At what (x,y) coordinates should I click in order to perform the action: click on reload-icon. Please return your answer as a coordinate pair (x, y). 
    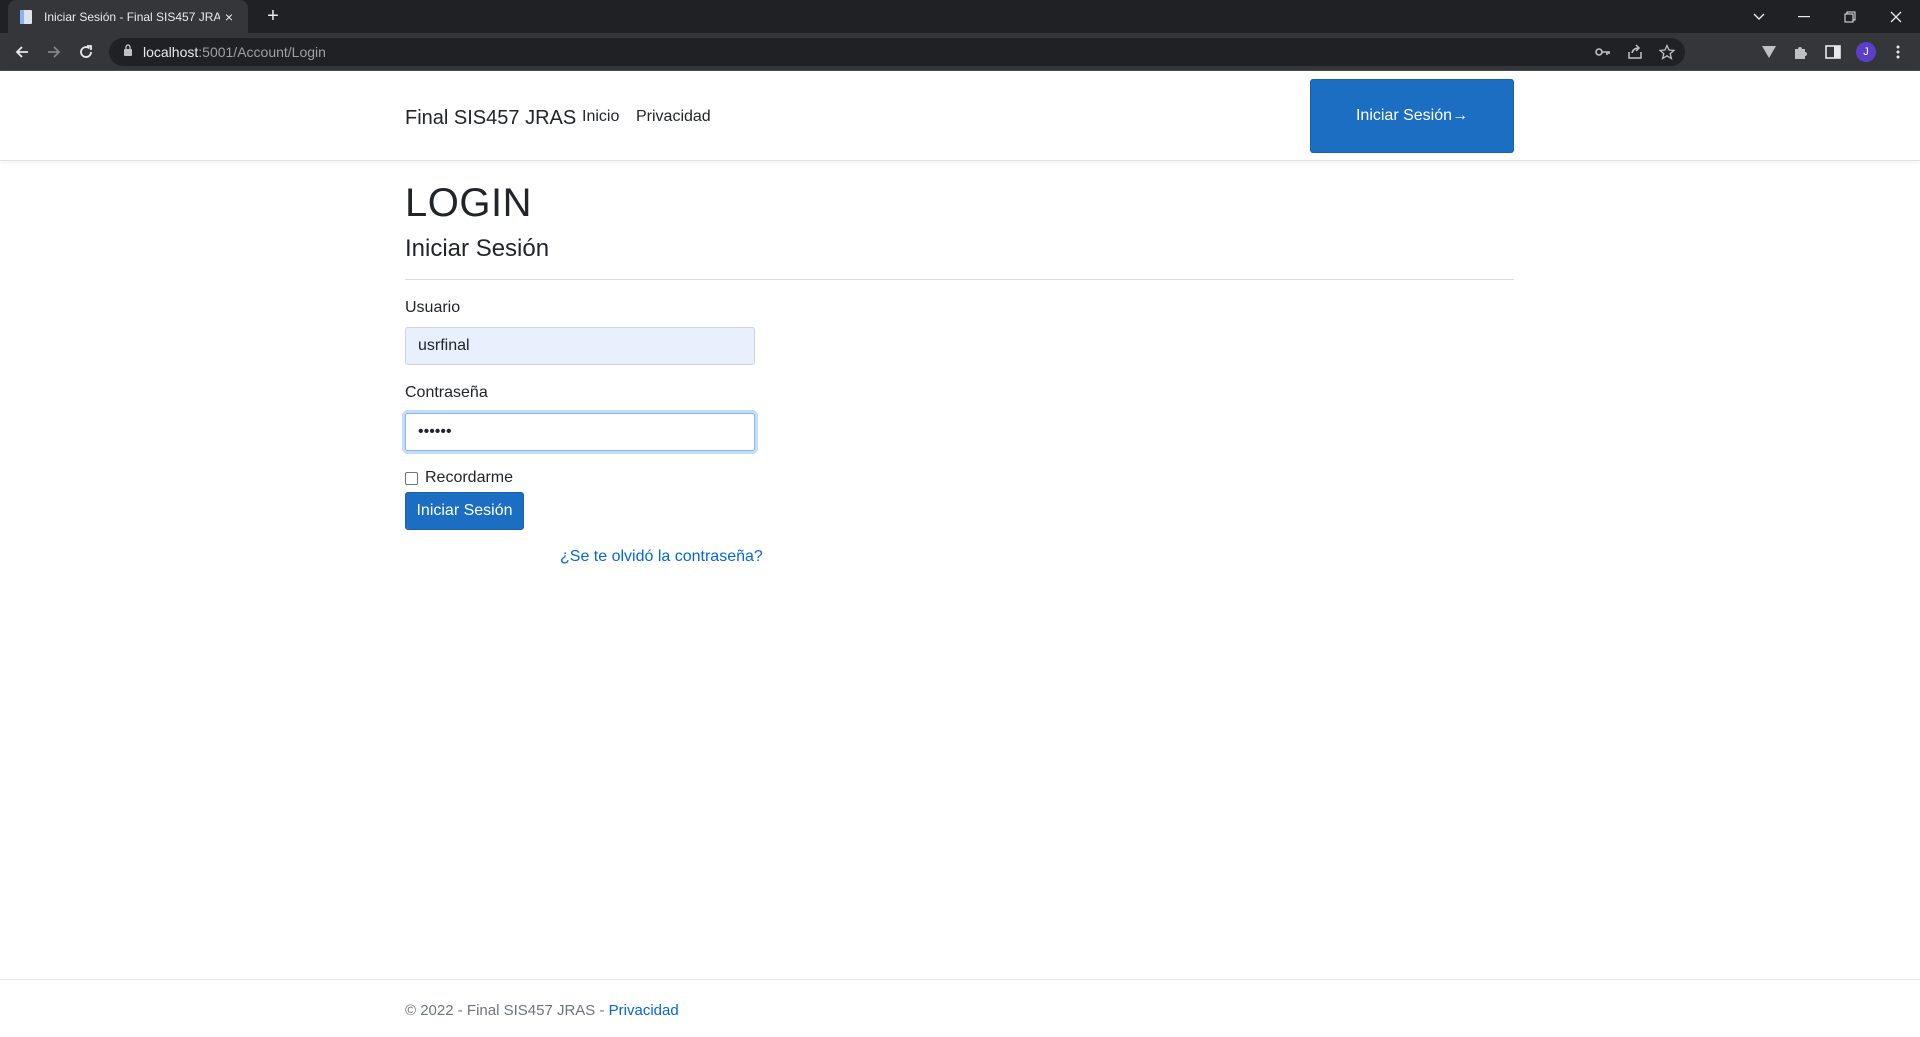
    Looking at the image, I should click on (86, 52).